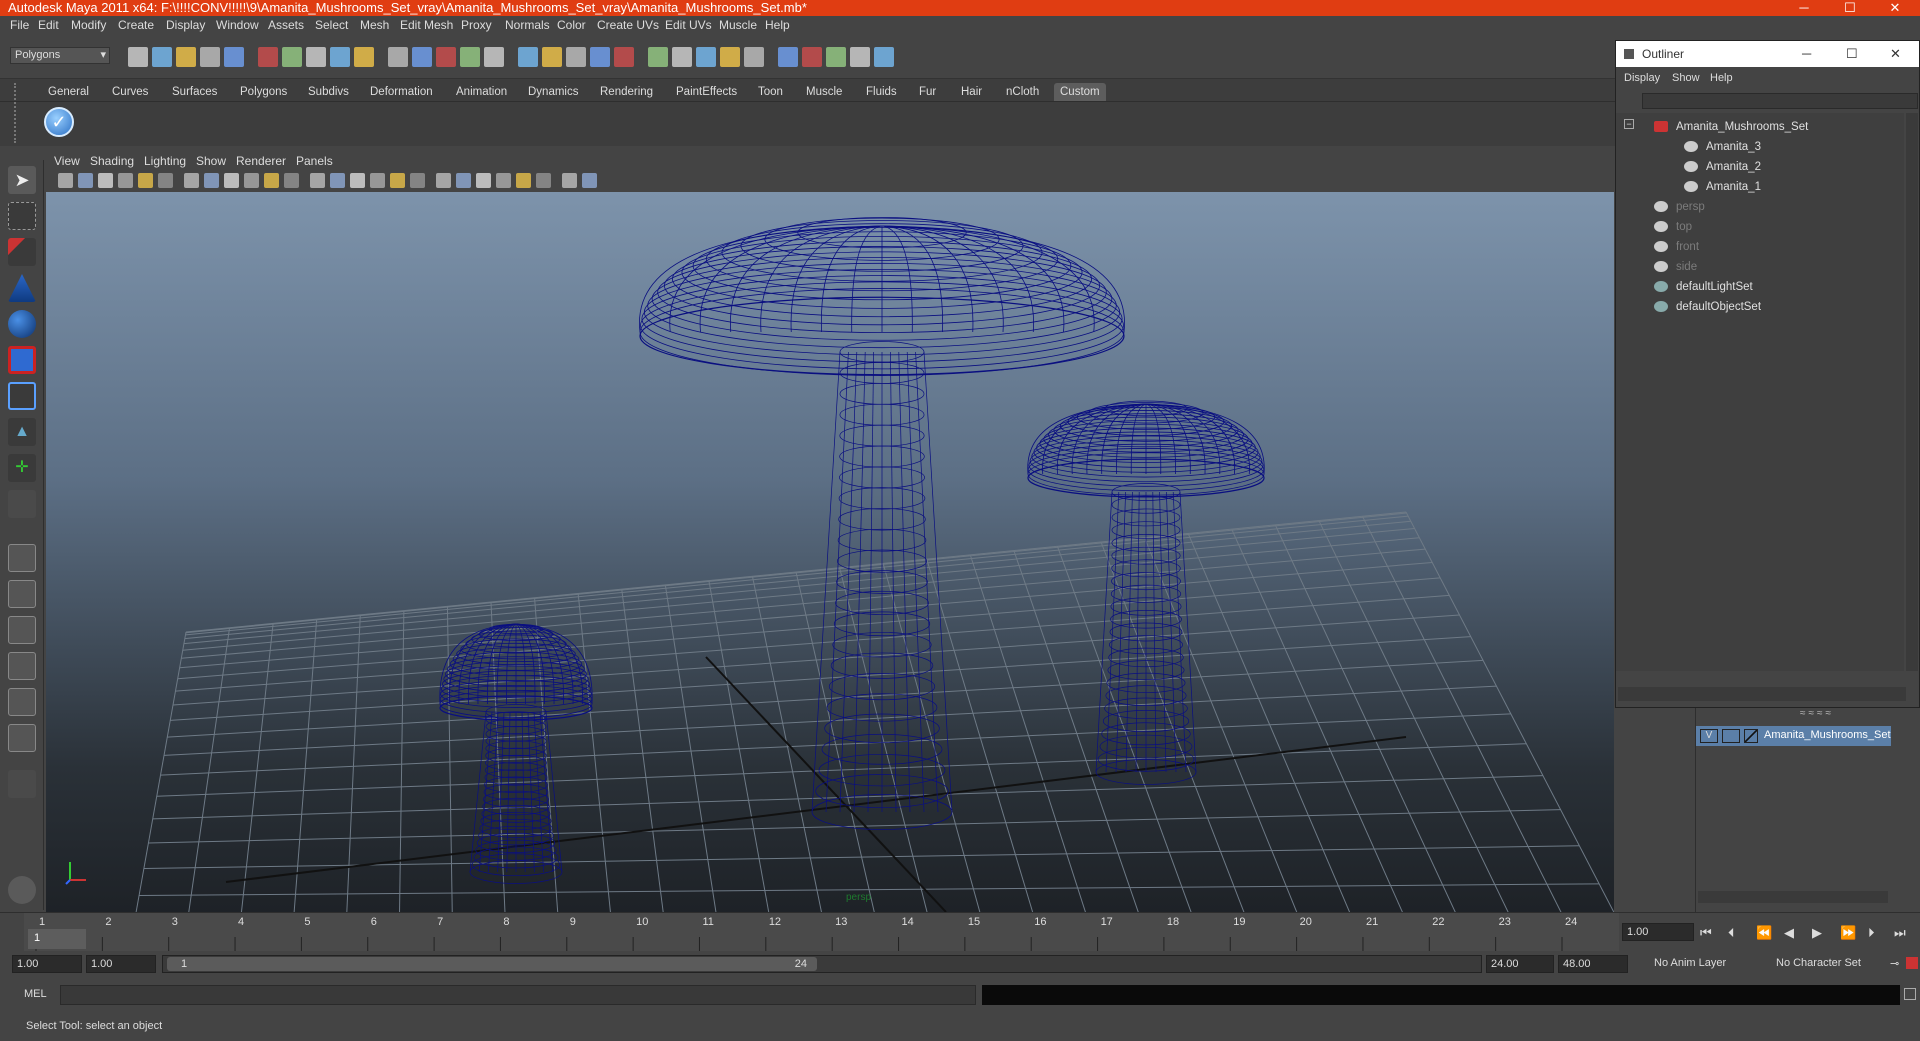 This screenshot has width=1920, height=1041. I want to click on shelf-tab-subdivs: Subdivs, so click(328, 92).